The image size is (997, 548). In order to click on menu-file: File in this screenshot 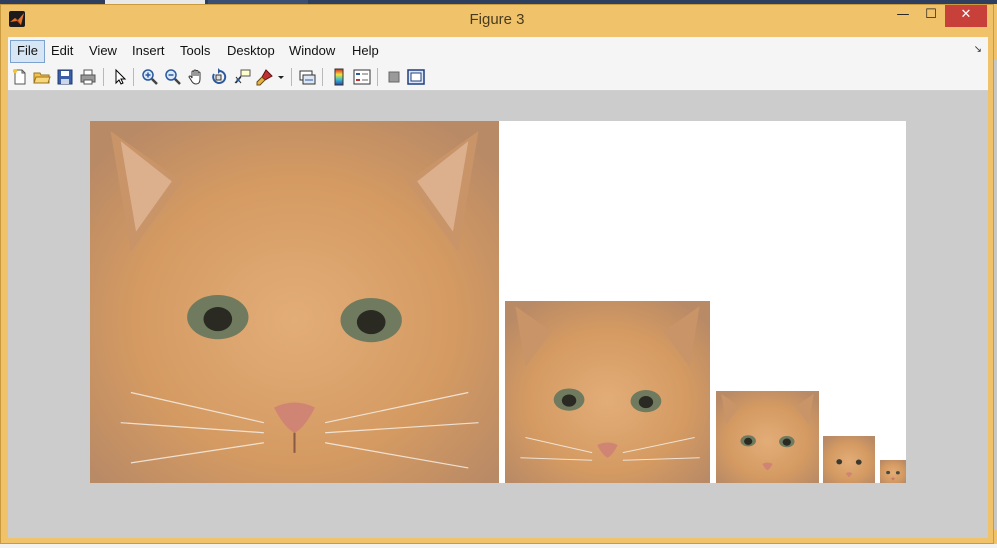, I will do `click(27, 51)`.